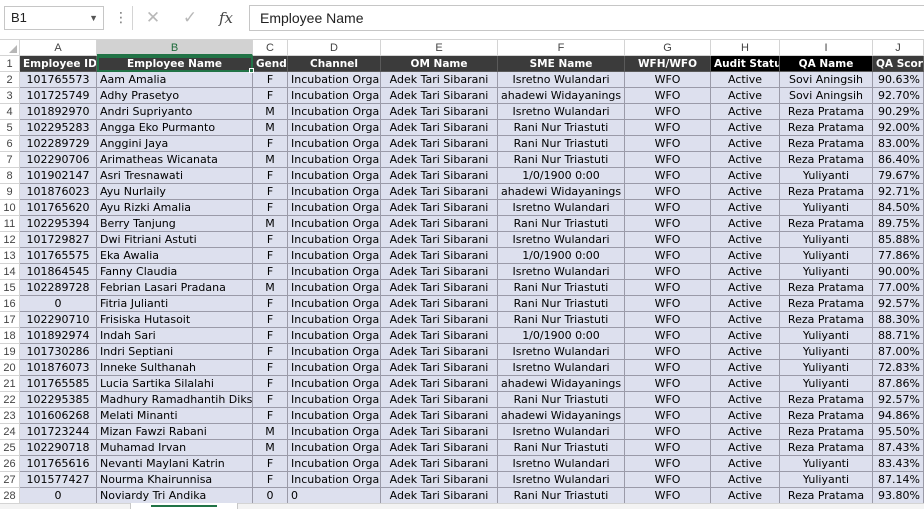 Image resolution: width=924 pixels, height=509 pixels. What do you see at coordinates (270, 160) in the screenshot?
I see `cell-c: M` at bounding box center [270, 160].